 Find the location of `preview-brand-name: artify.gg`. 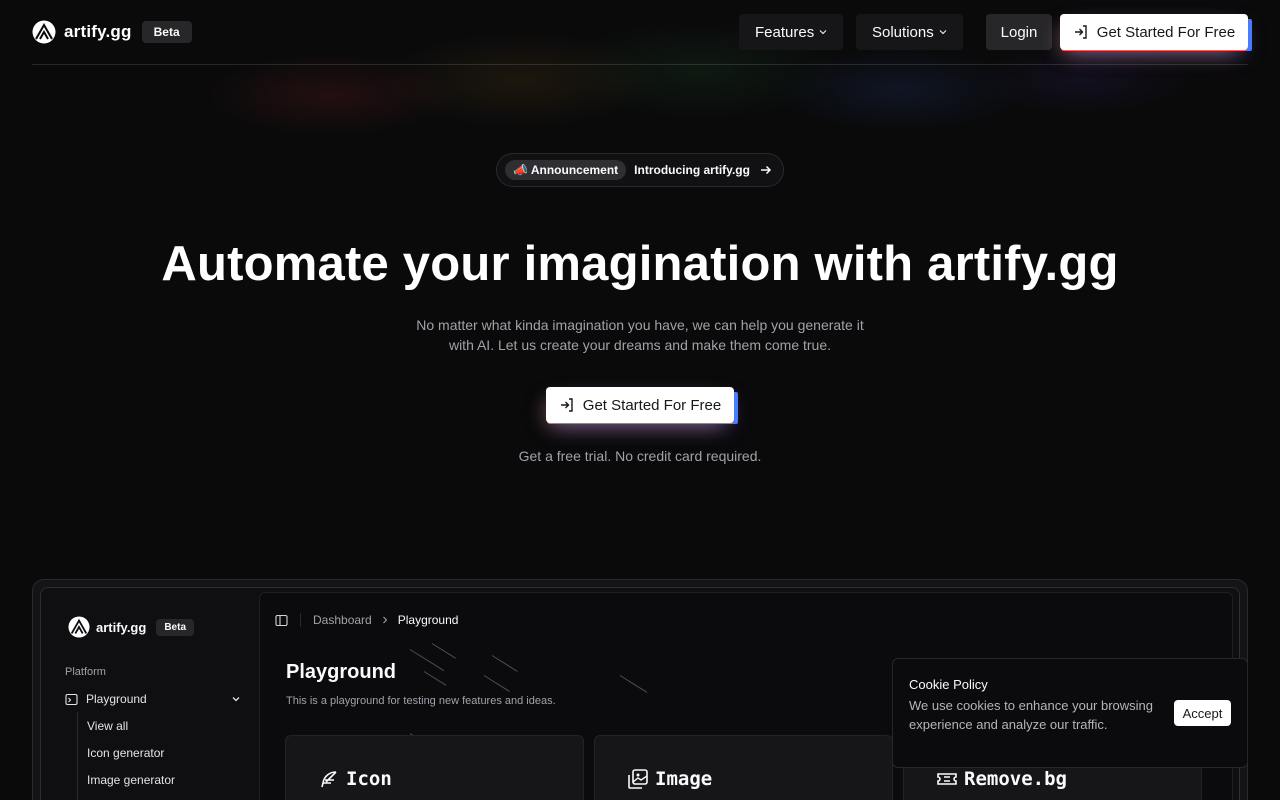

preview-brand-name: artify.gg is located at coordinates (121, 627).